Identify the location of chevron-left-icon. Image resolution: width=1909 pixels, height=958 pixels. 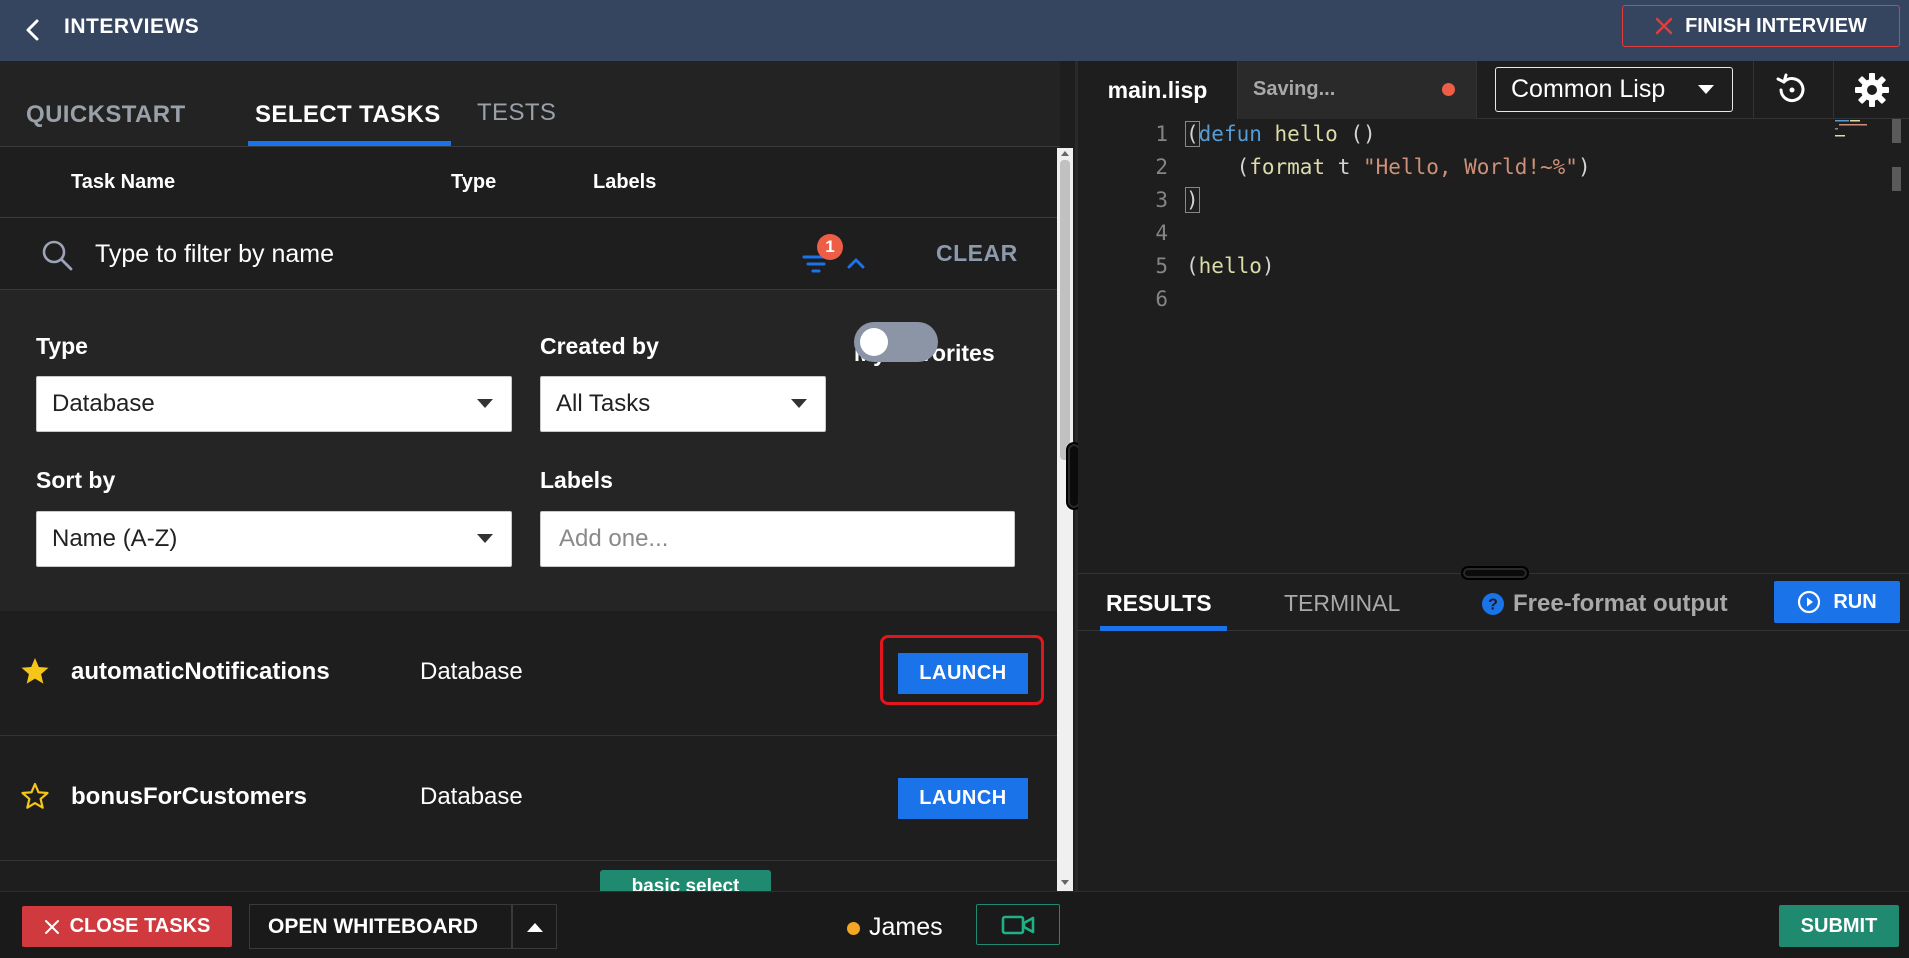
(32, 30).